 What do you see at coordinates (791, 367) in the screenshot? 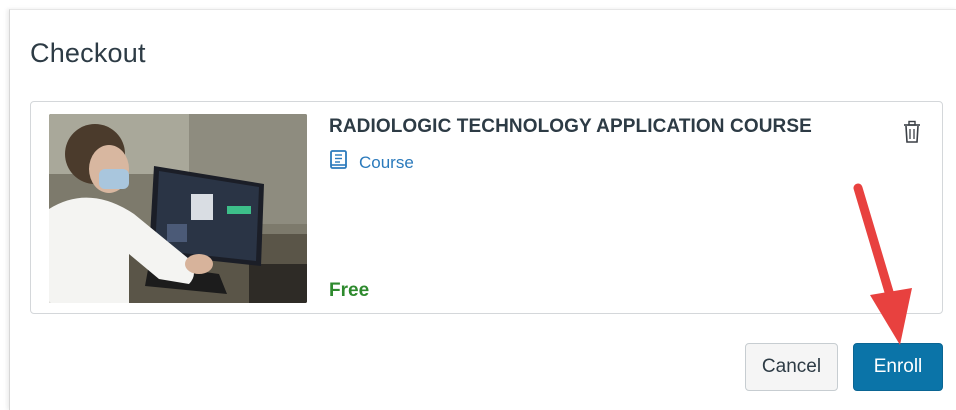
I see `cancel-button: Cancel` at bounding box center [791, 367].